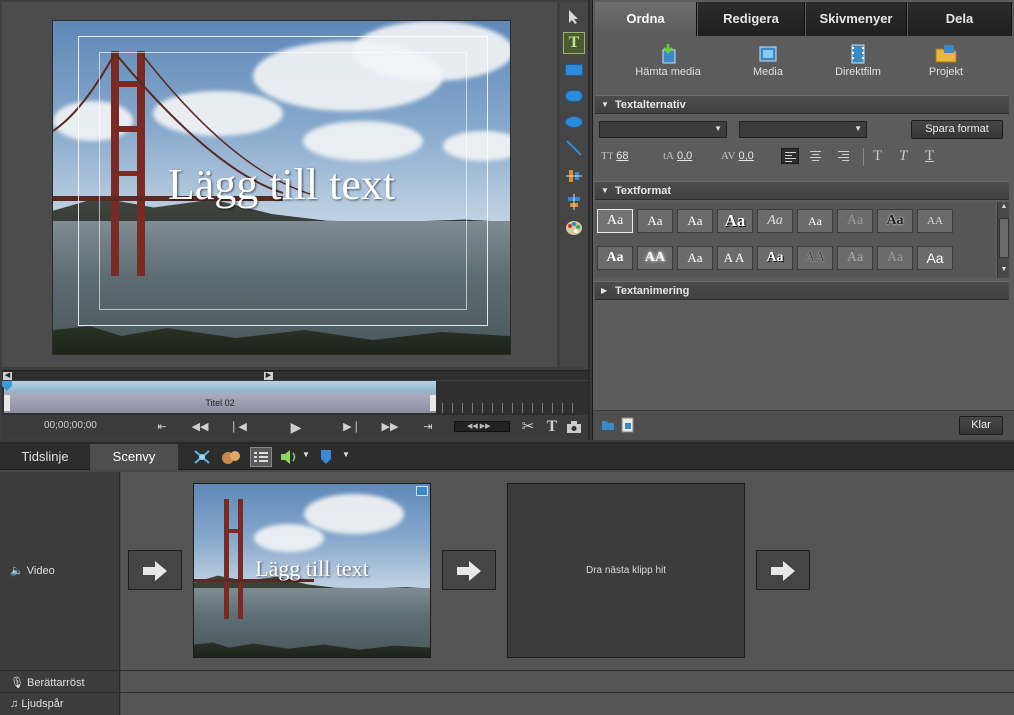 This screenshot has width=1014, height=715. Describe the element at coordinates (295, 375) in the screenshot. I see `monitor-scrollbar: ◀ ▶` at that location.